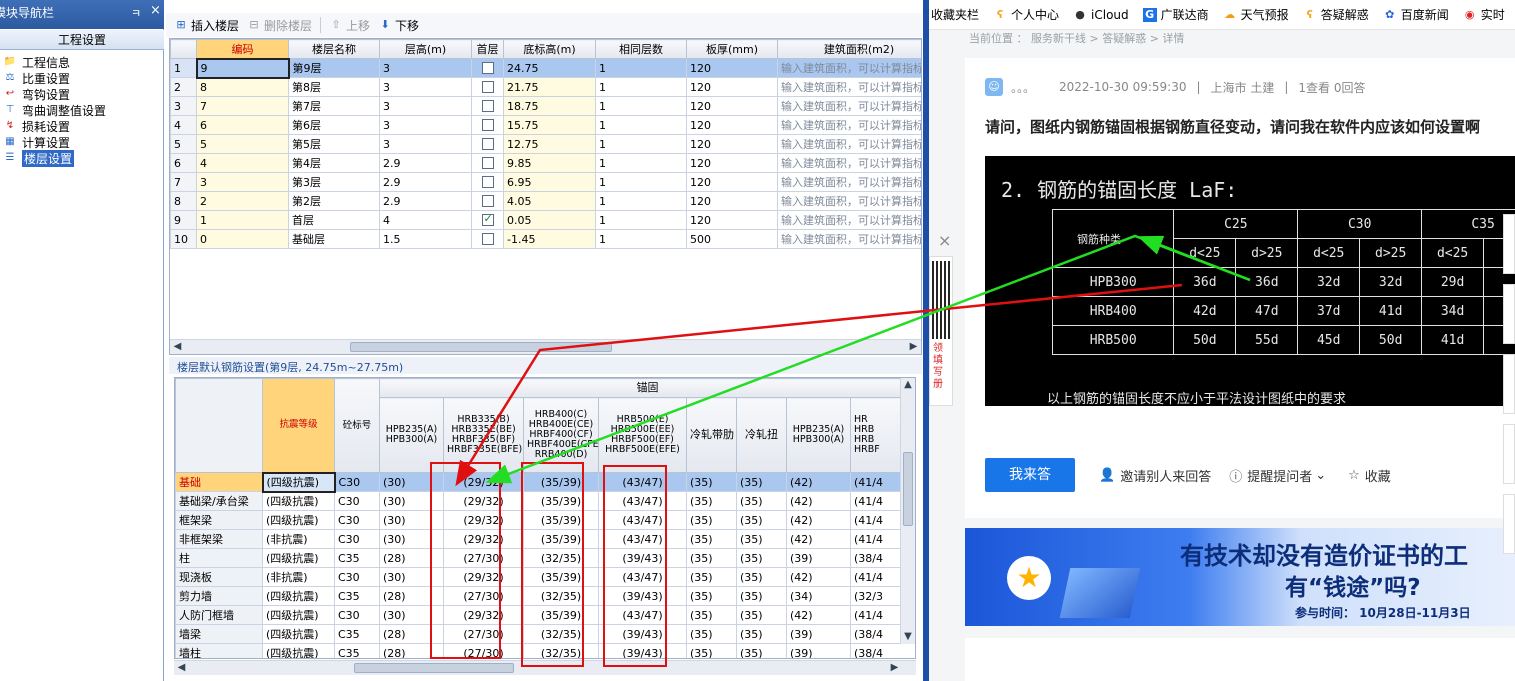 Image resolution: width=1515 pixels, height=681 pixels. I want to click on cell-height: 1.5, so click(425, 239).